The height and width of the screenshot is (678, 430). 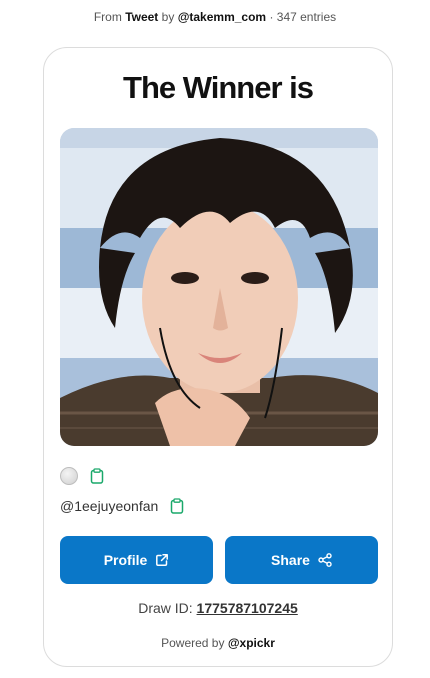 I want to click on powered-prefix: Powered by, so click(x=193, y=643).